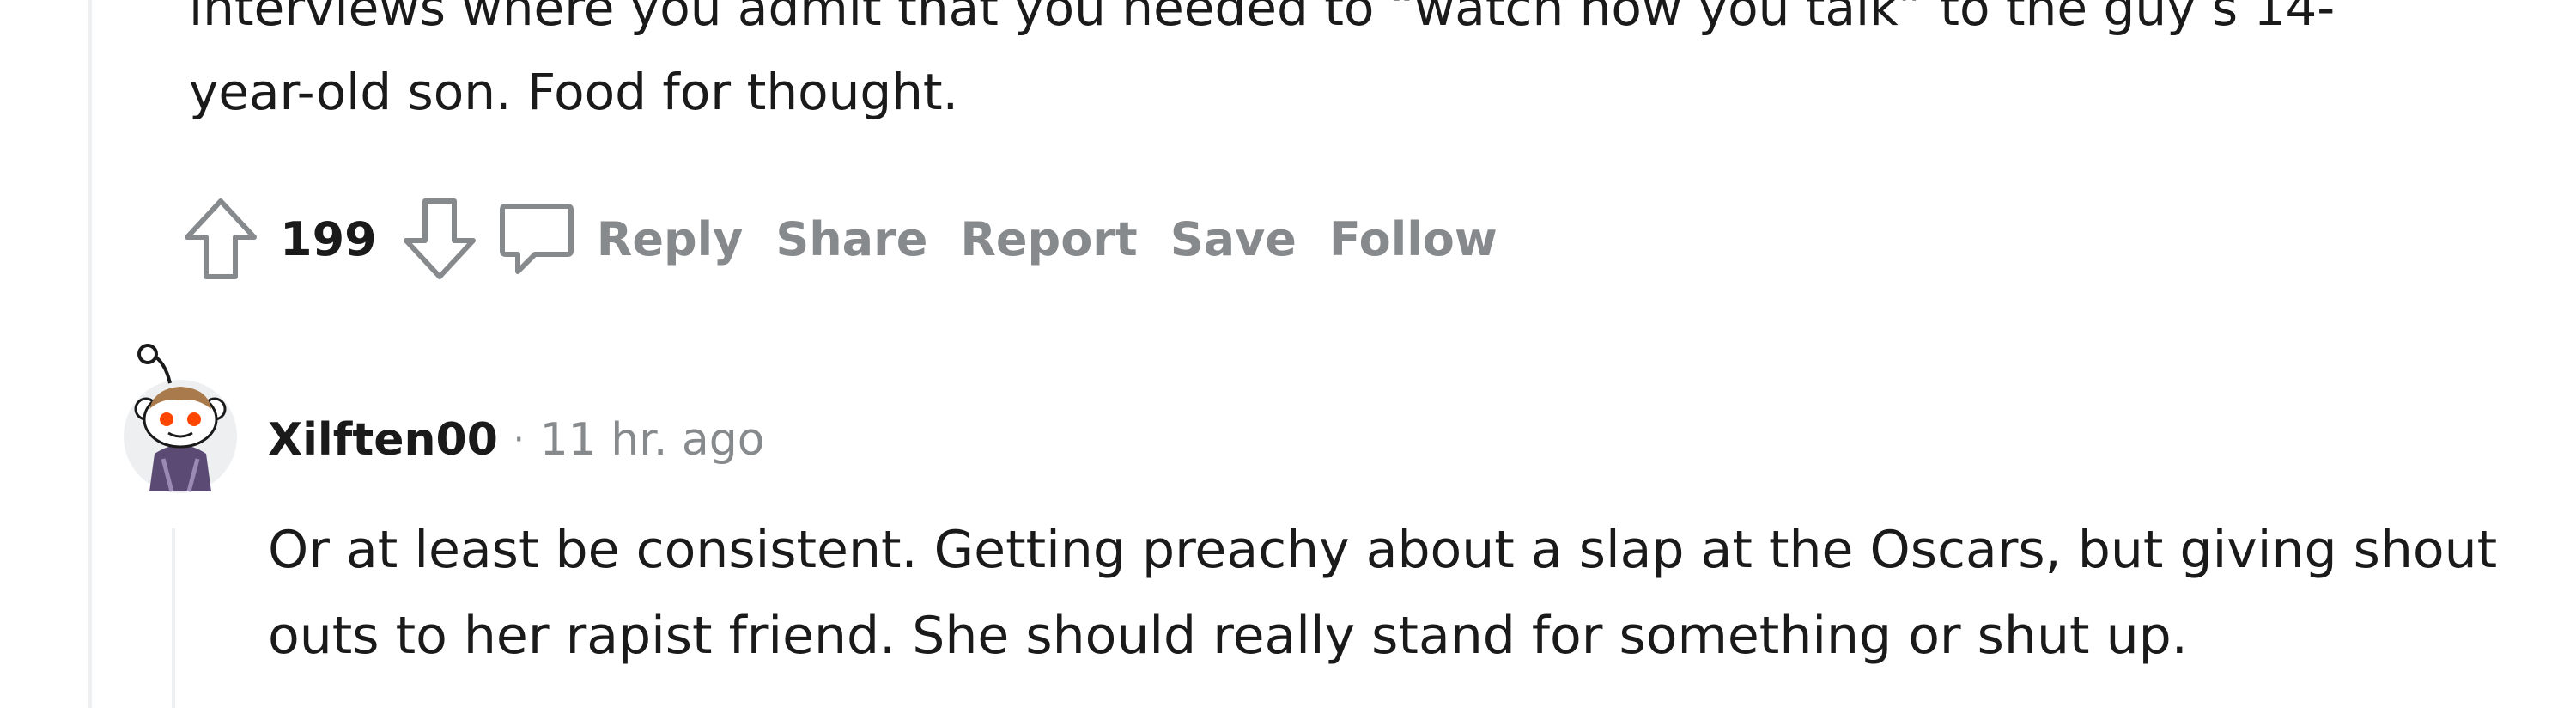 The image size is (2576, 708). I want to click on follow-button: Follow, so click(1414, 239).